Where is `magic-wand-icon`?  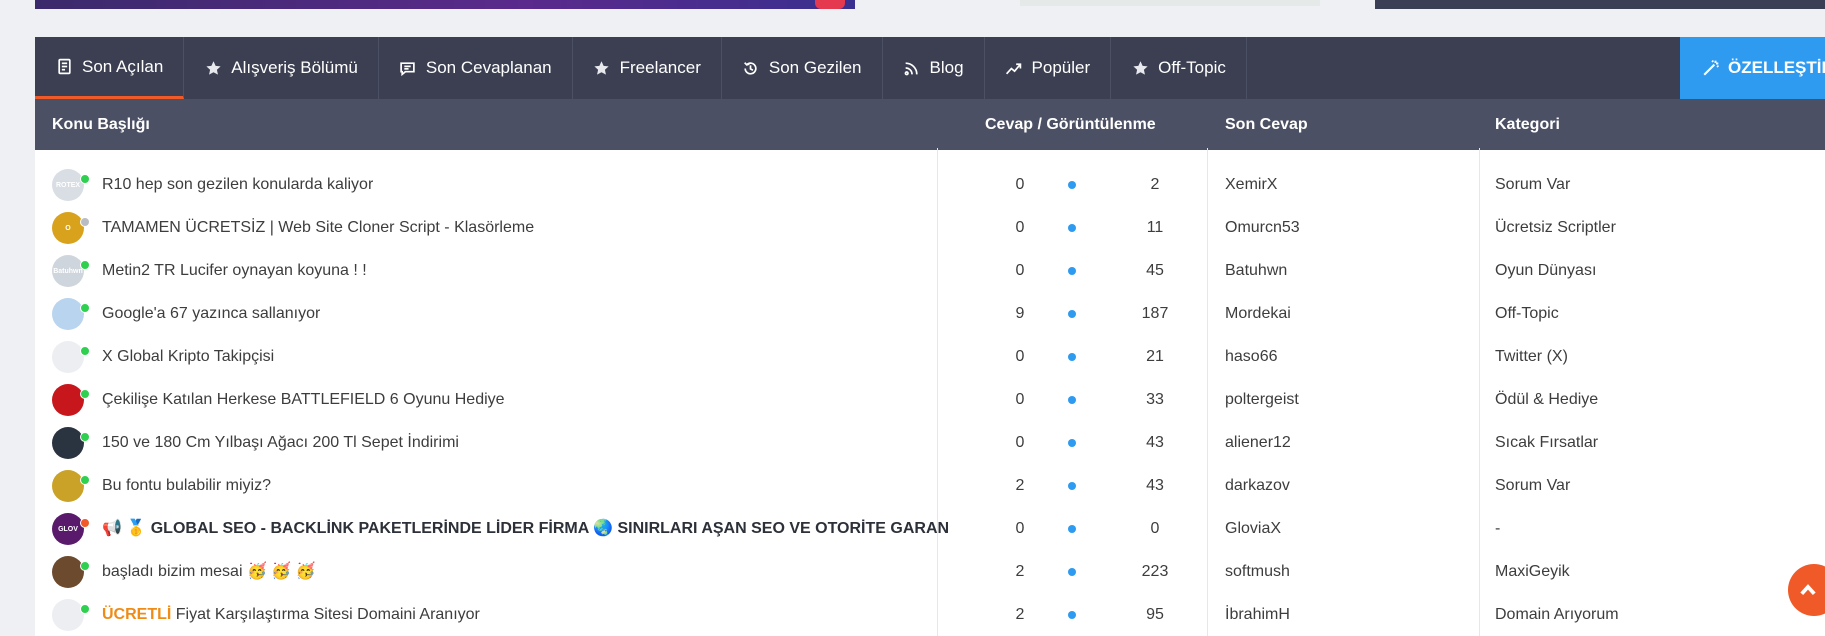
magic-wand-icon is located at coordinates (1711, 67).